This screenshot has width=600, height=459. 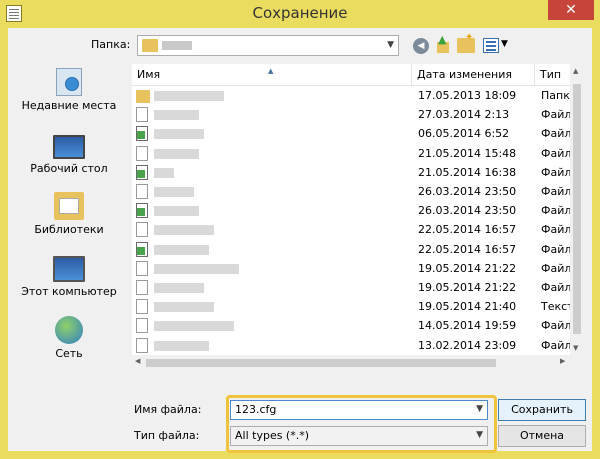 I want to click on sidebar-item-desktop: Рабочий стол, so click(x=69, y=155).